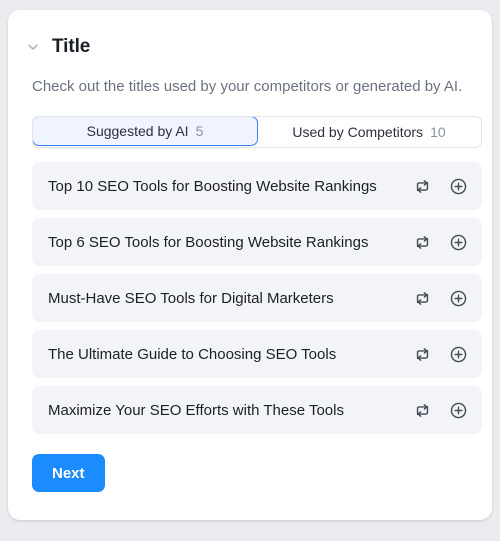  Describe the element at coordinates (250, 40) in the screenshot. I see `section-header: Title` at that location.